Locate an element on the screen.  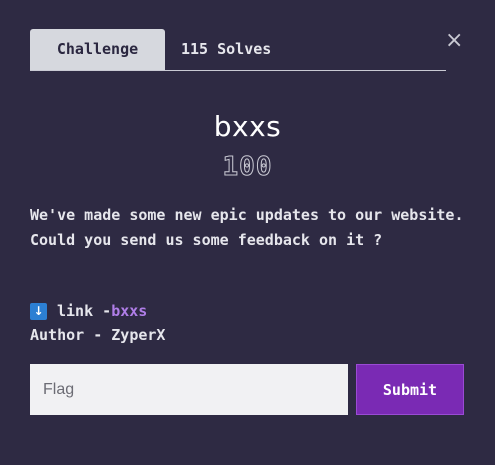
challenge-author: Author - ZyperX is located at coordinates (98, 335).